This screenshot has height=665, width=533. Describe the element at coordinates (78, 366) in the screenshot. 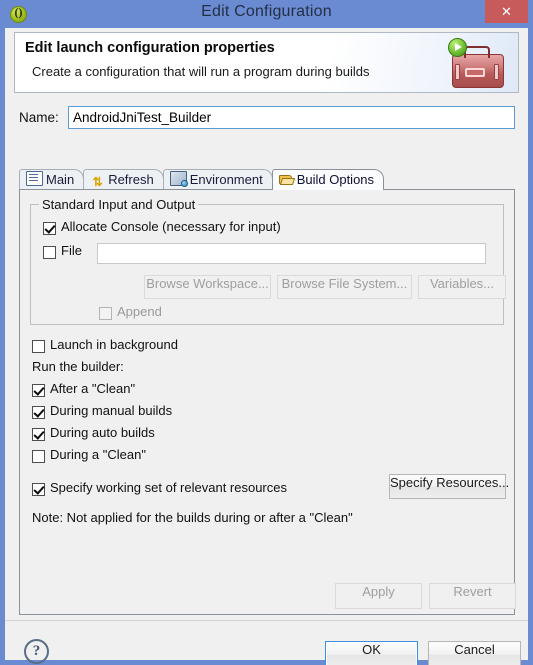

I see `run-the-builder-label: Run the builder:` at that location.